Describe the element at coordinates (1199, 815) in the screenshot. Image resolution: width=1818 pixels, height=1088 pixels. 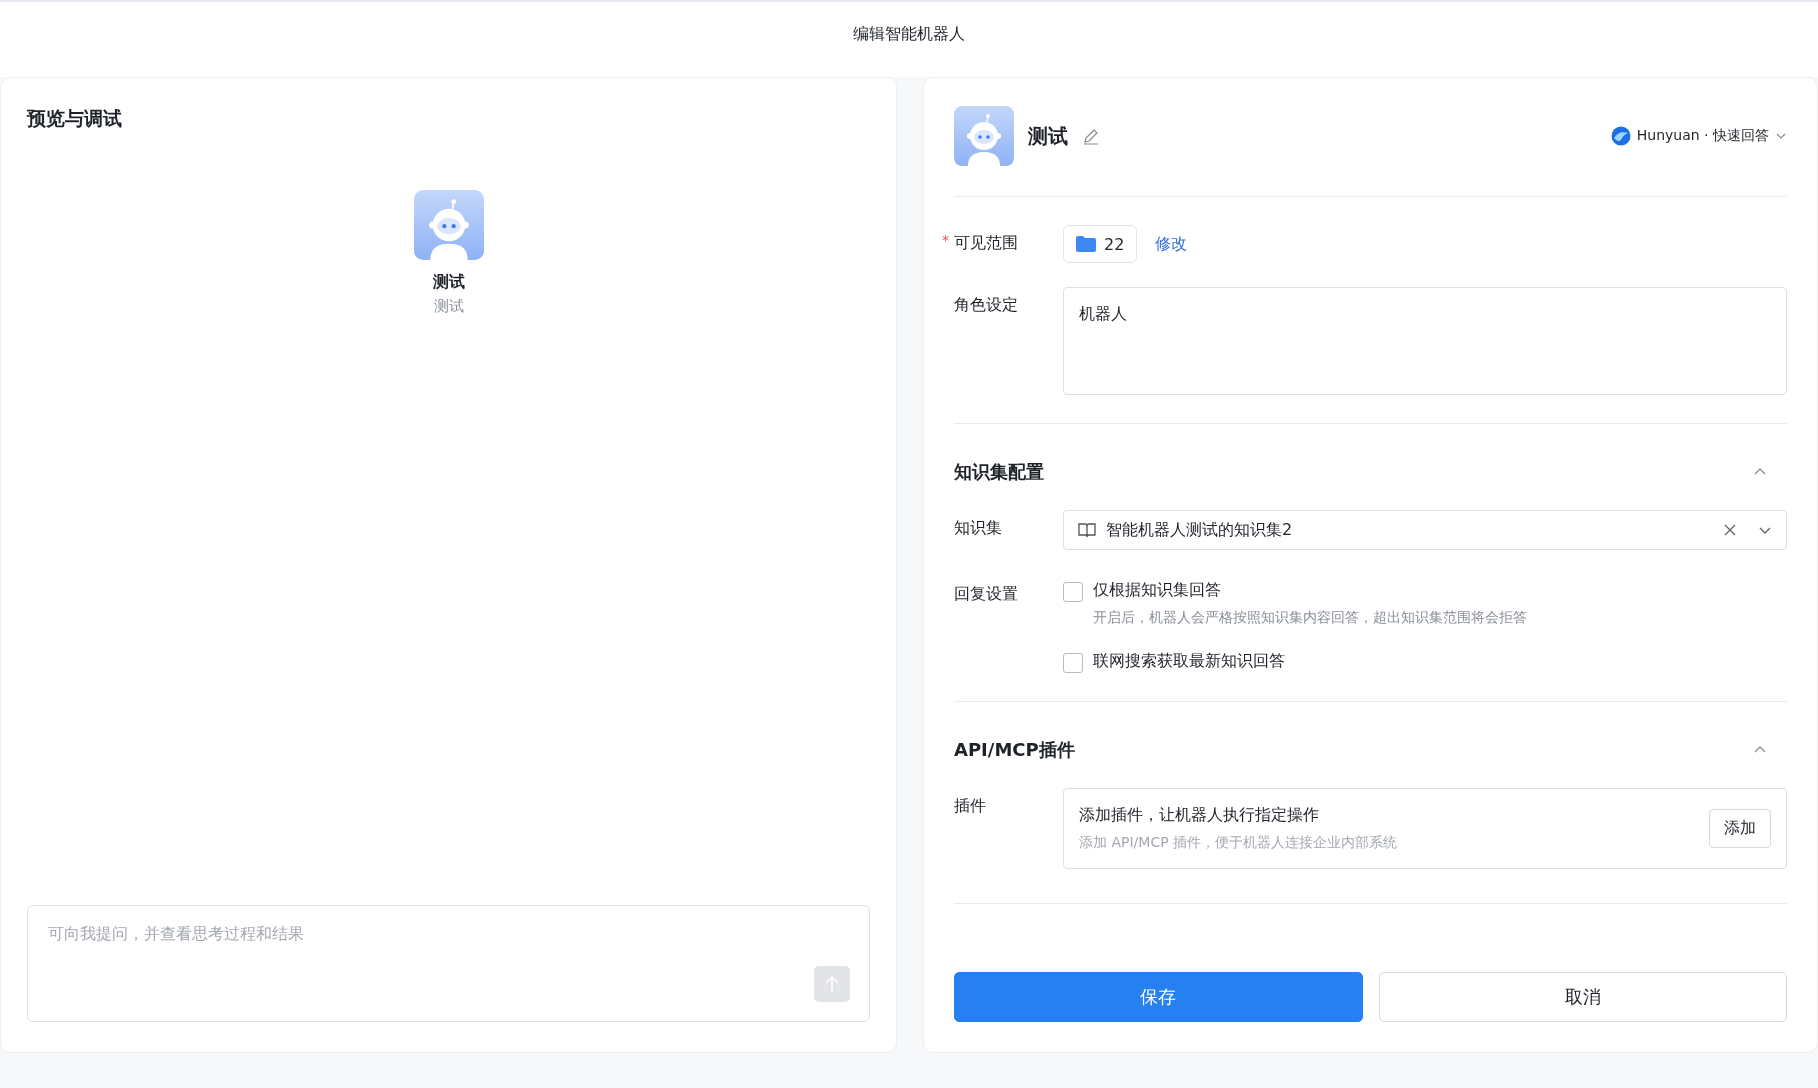
I see `plugin-heading: 添加插件，让机器人执行指定操作` at that location.